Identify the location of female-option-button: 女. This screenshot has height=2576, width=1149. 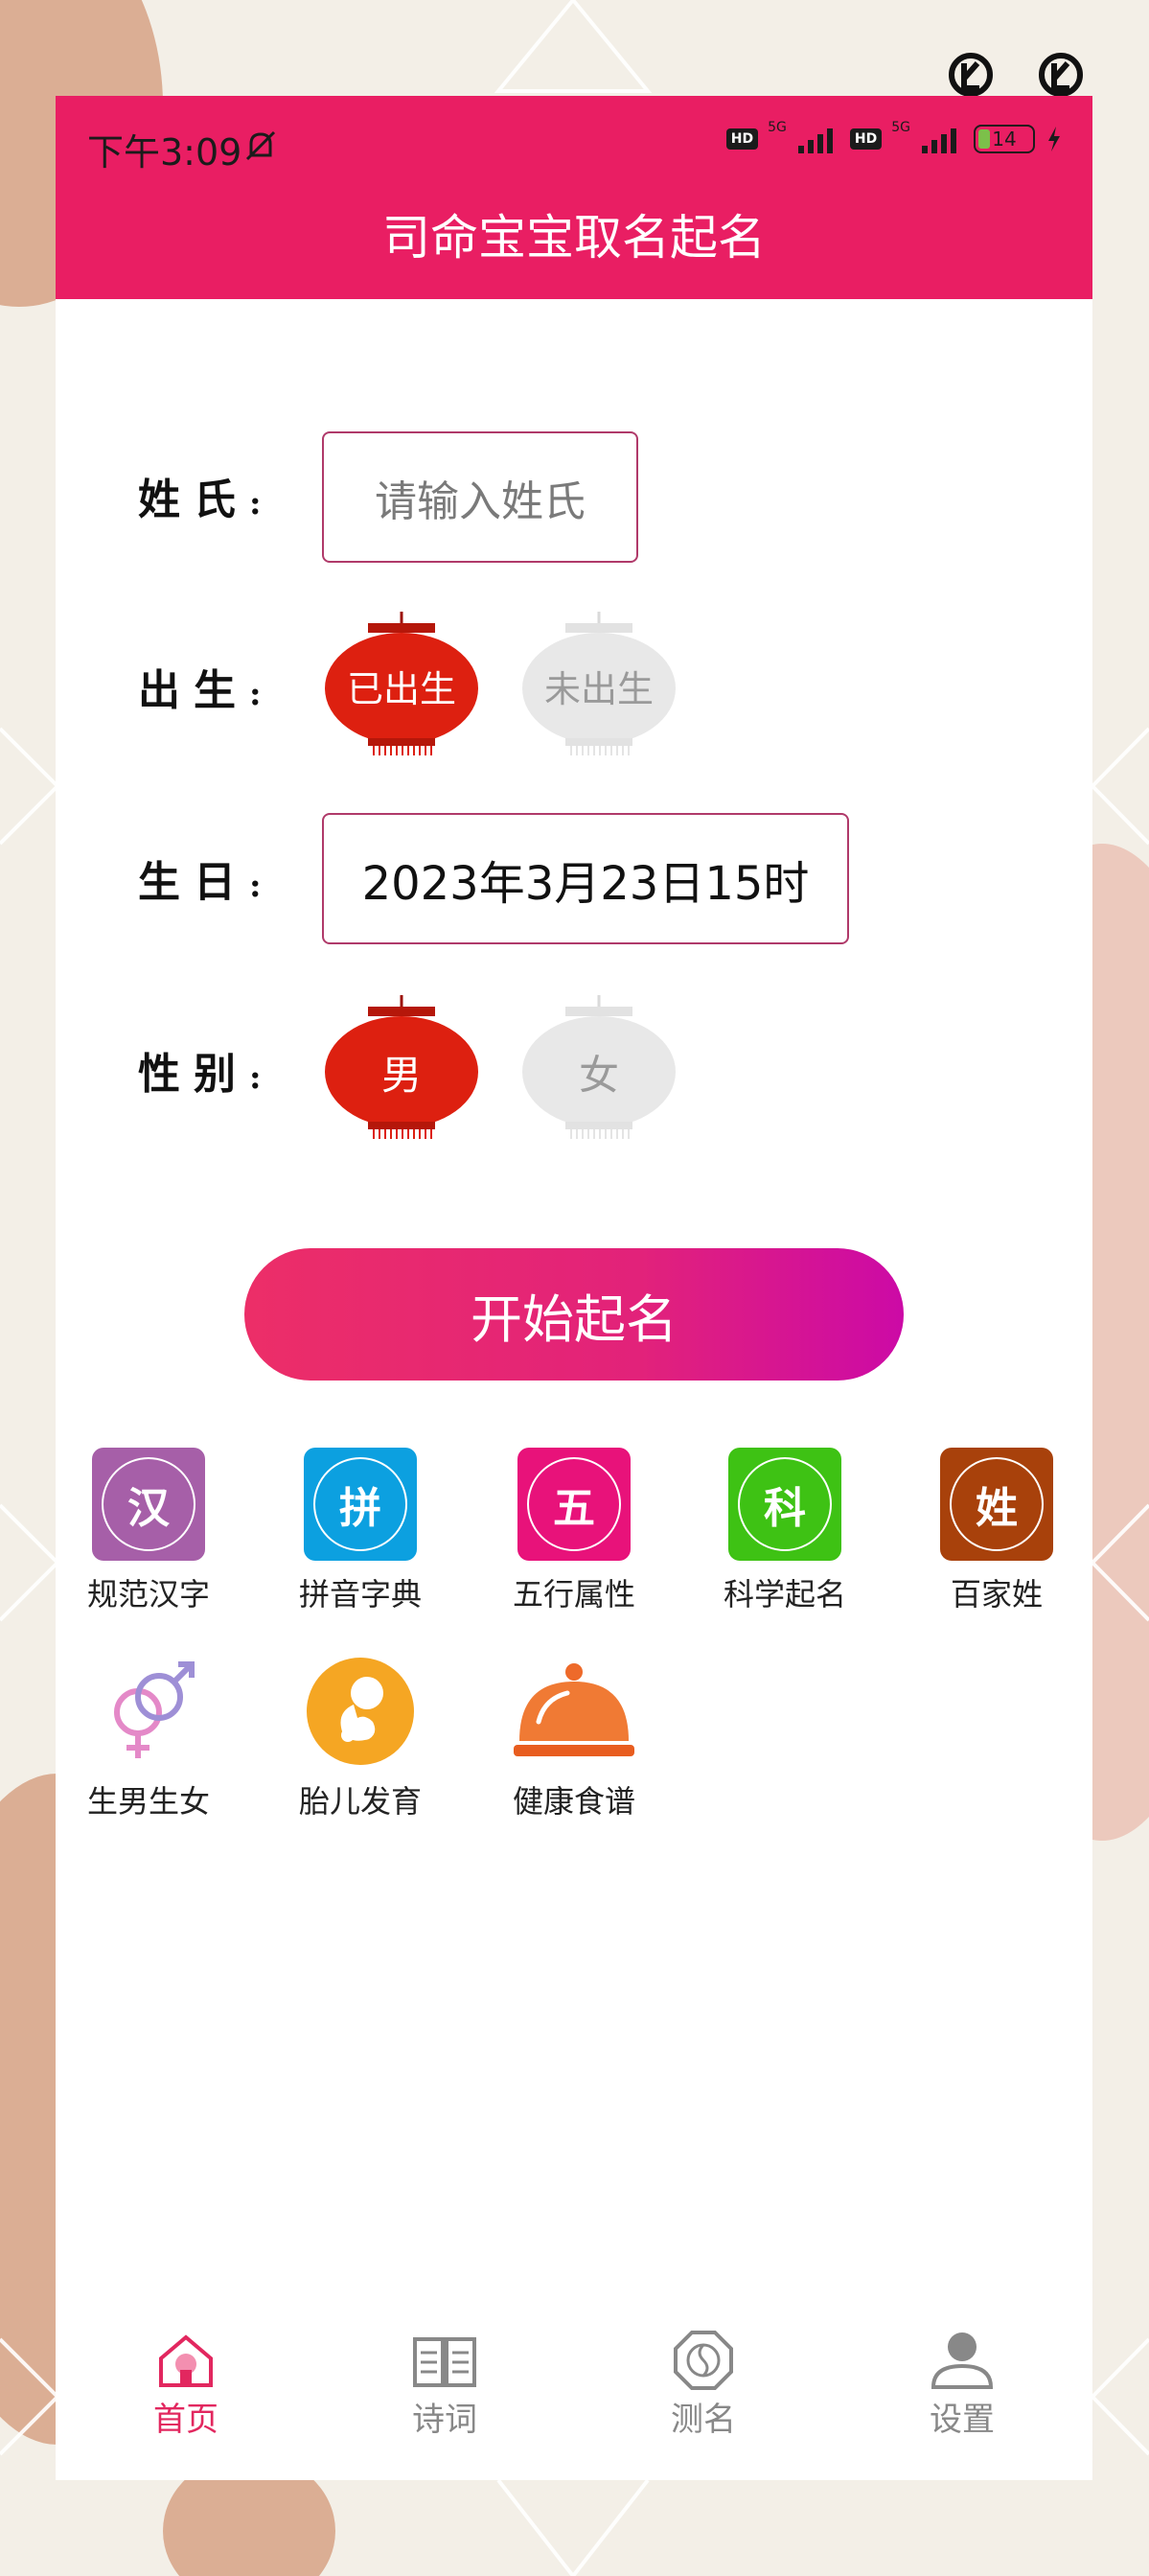
(598, 1067).